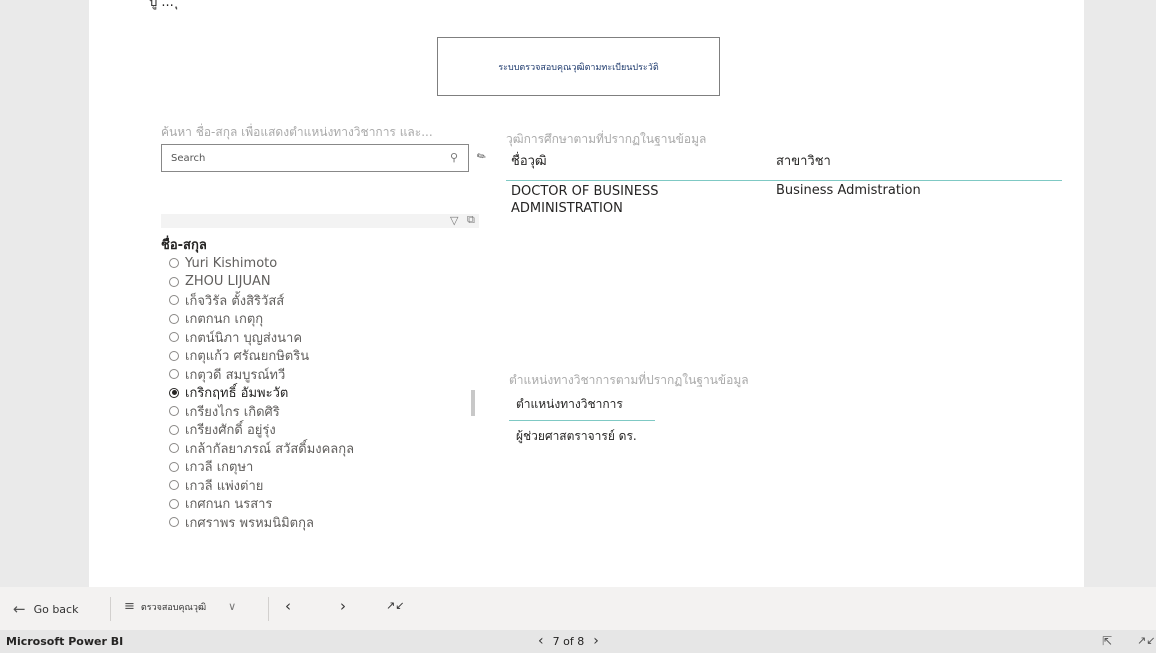 This screenshot has height=653, width=1156. What do you see at coordinates (64, 641) in the screenshot?
I see `app-name: Microsoft Power BI` at bounding box center [64, 641].